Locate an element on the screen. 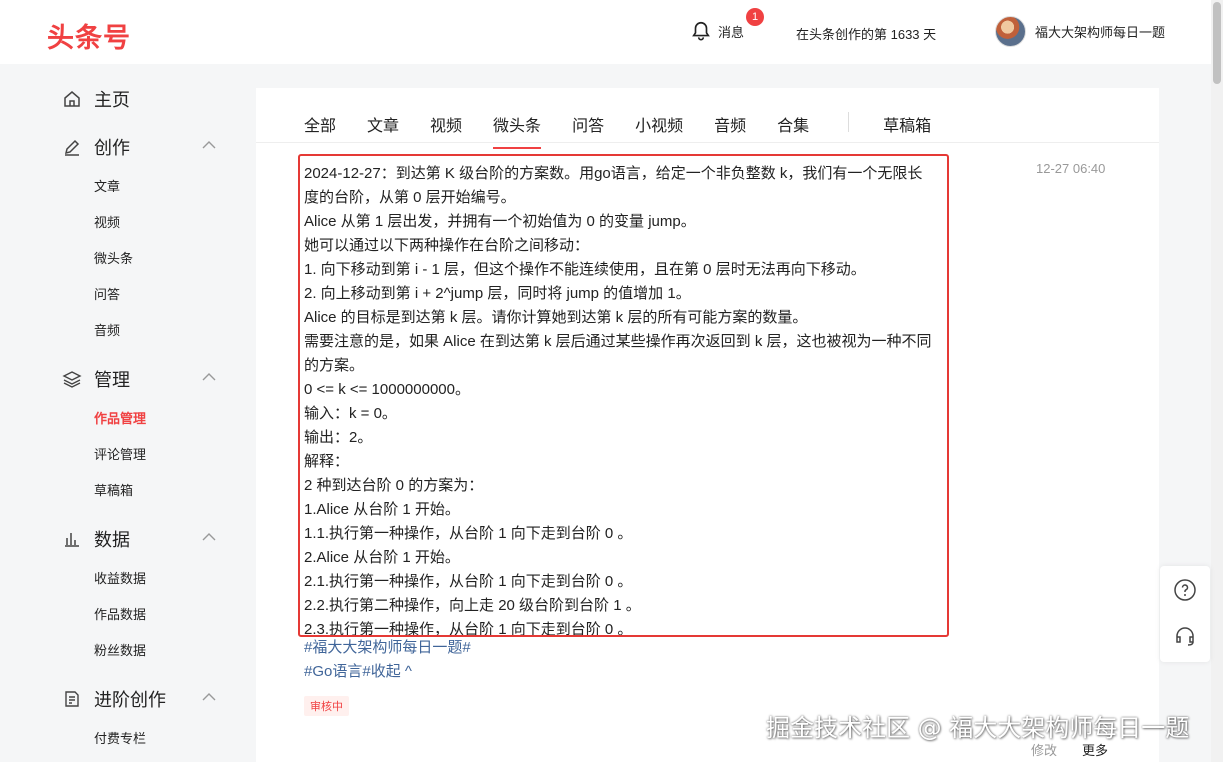  logo: 头条号 is located at coordinates (89, 35).